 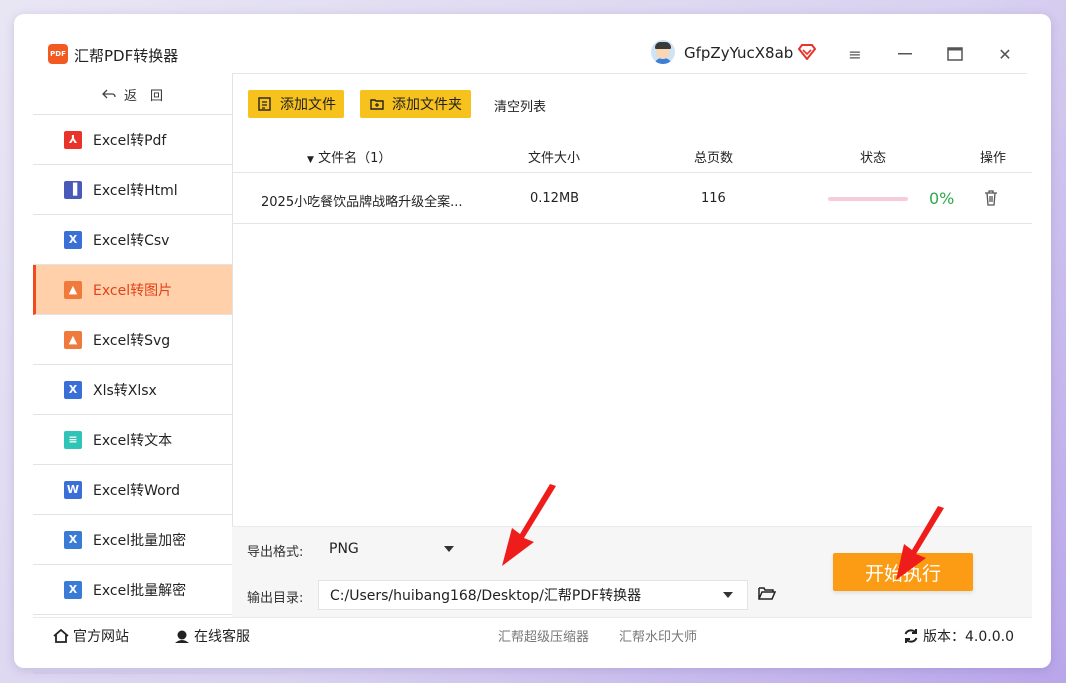 I want to click on sidebar-item-label: Excel转图片, so click(x=133, y=290).